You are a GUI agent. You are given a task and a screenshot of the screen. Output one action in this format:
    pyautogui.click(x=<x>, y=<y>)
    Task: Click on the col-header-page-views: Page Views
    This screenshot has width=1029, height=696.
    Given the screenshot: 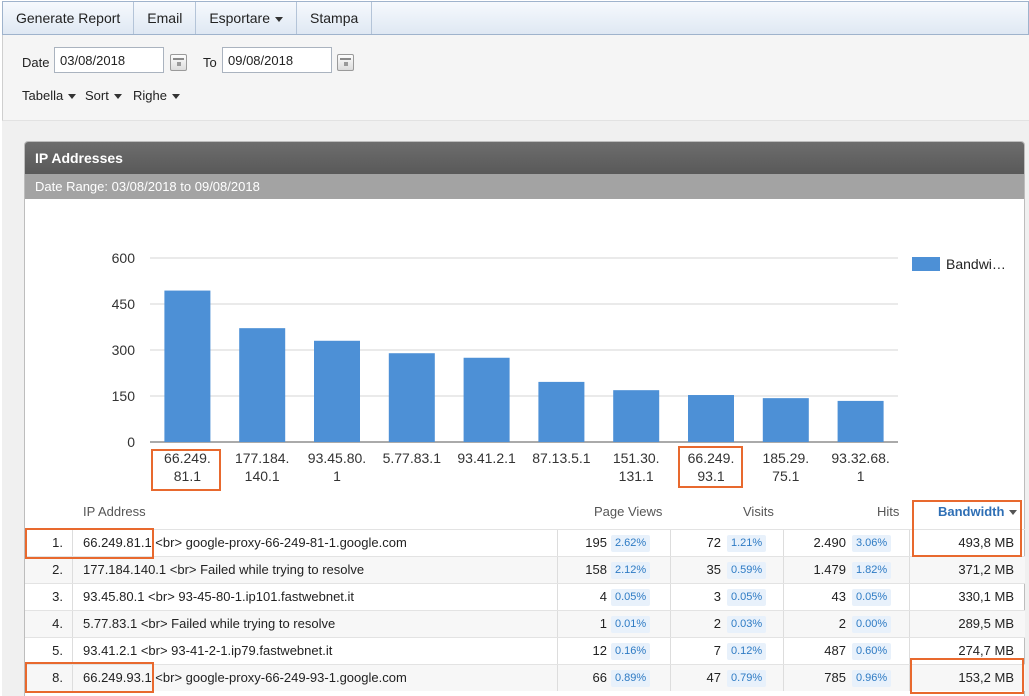 What is the action you would take?
    pyautogui.click(x=628, y=514)
    